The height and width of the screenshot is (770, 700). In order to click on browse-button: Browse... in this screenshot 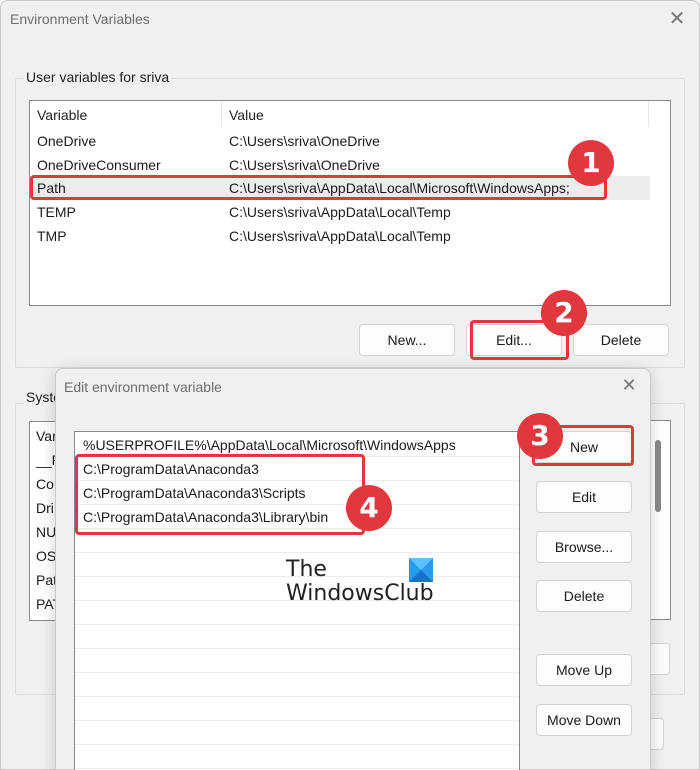, I will do `click(584, 547)`.